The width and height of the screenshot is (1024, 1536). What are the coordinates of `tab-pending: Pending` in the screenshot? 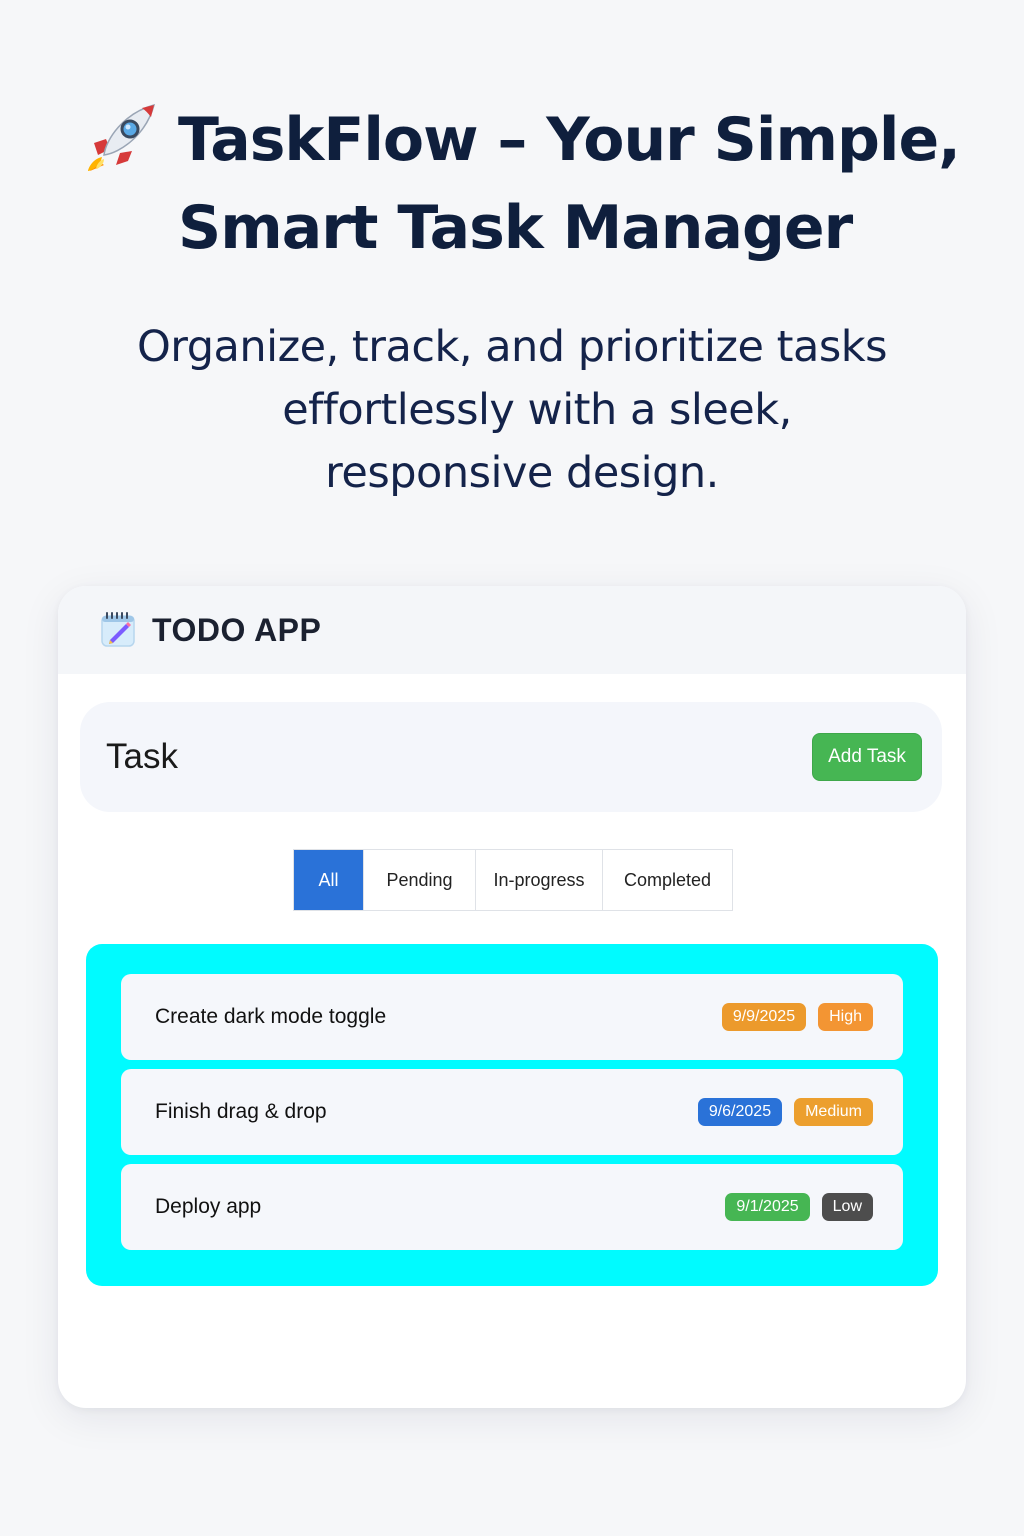 It's located at (420, 880).